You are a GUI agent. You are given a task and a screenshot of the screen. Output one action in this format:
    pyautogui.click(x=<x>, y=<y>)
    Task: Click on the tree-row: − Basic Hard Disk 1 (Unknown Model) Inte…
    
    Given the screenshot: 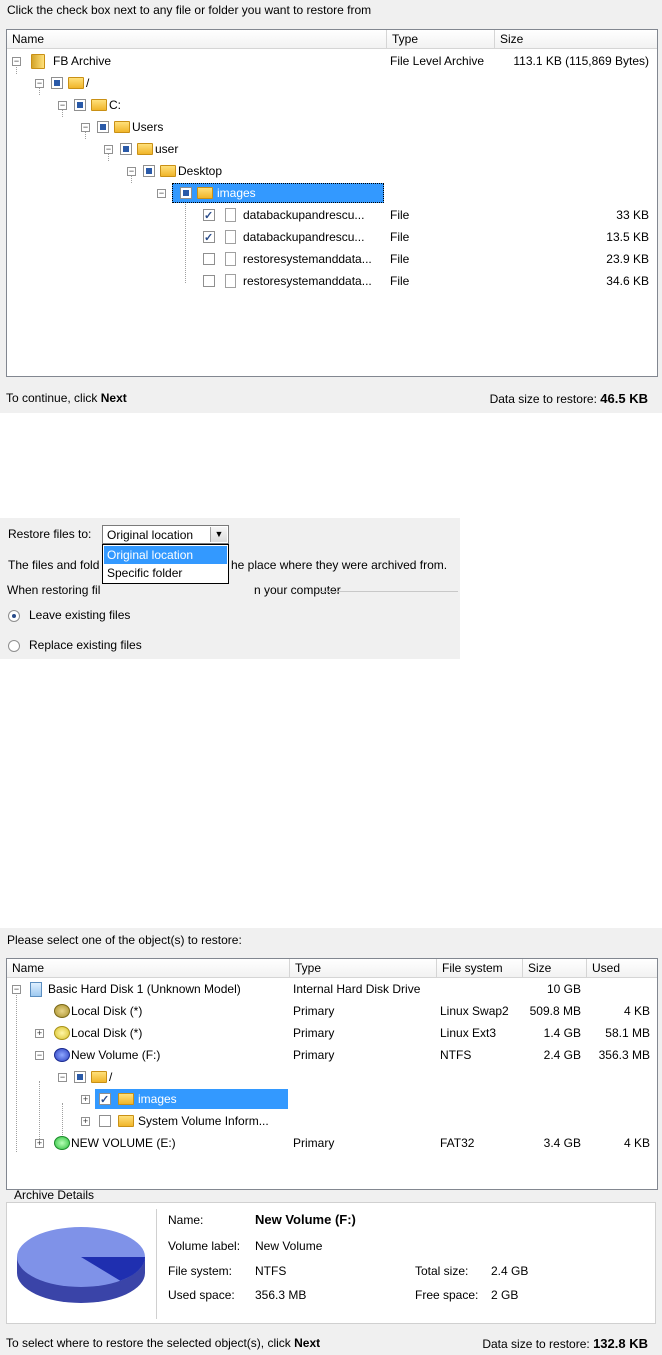 What is the action you would take?
    pyautogui.click(x=331, y=989)
    